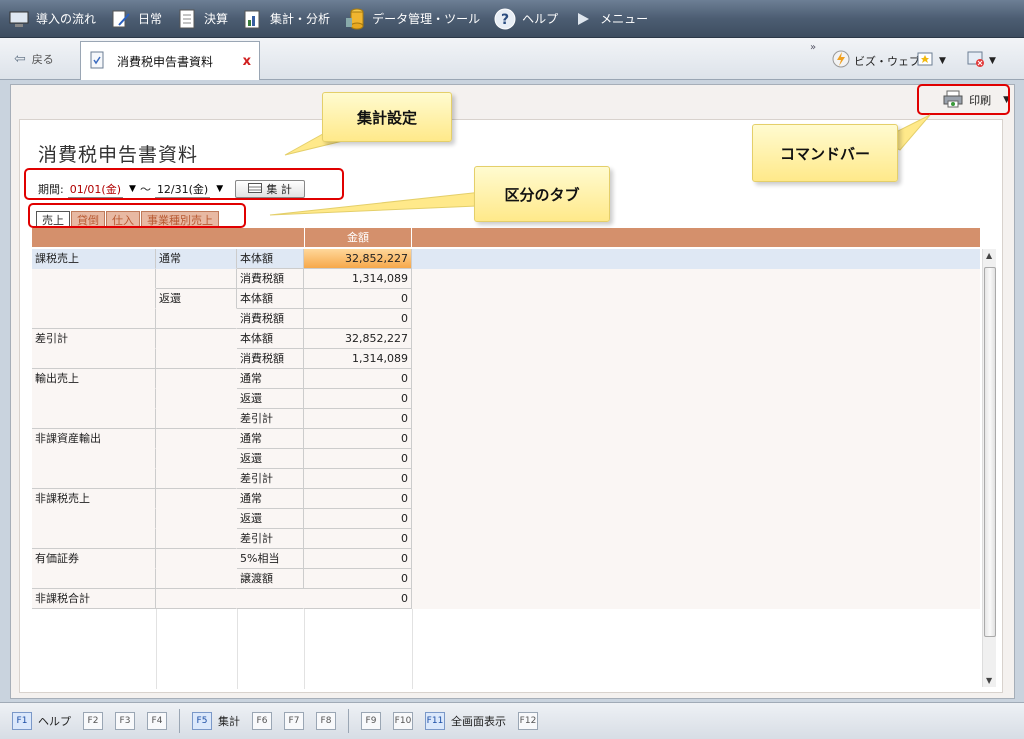 The image size is (1024, 739). I want to click on fkey-f7: F7, so click(294, 721).